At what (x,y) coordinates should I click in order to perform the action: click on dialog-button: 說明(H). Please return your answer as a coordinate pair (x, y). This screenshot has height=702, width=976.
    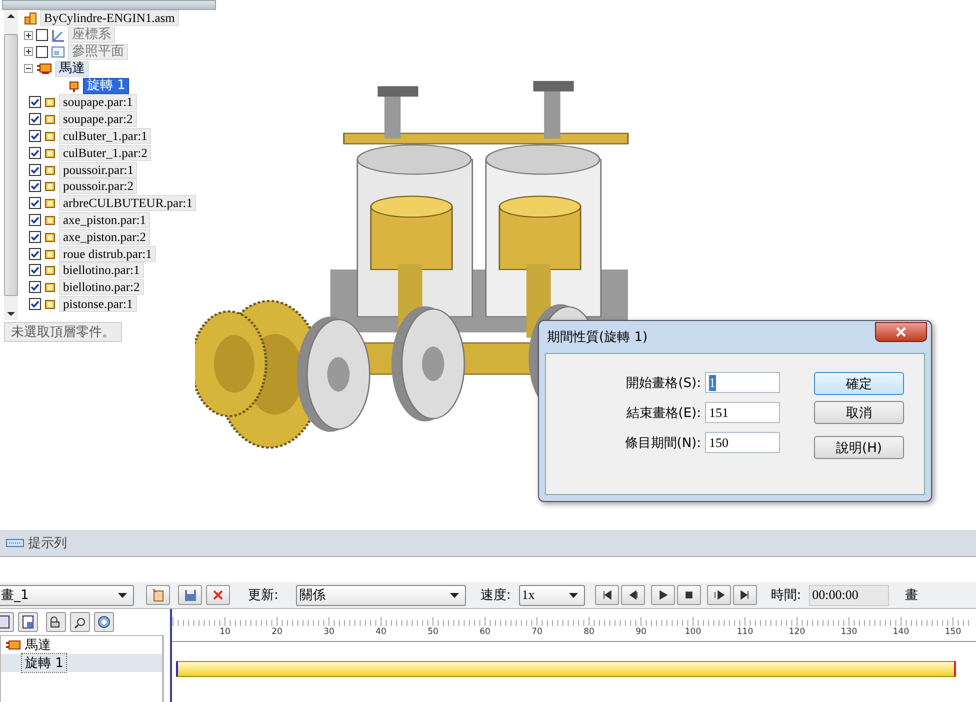
    Looking at the image, I should click on (859, 447).